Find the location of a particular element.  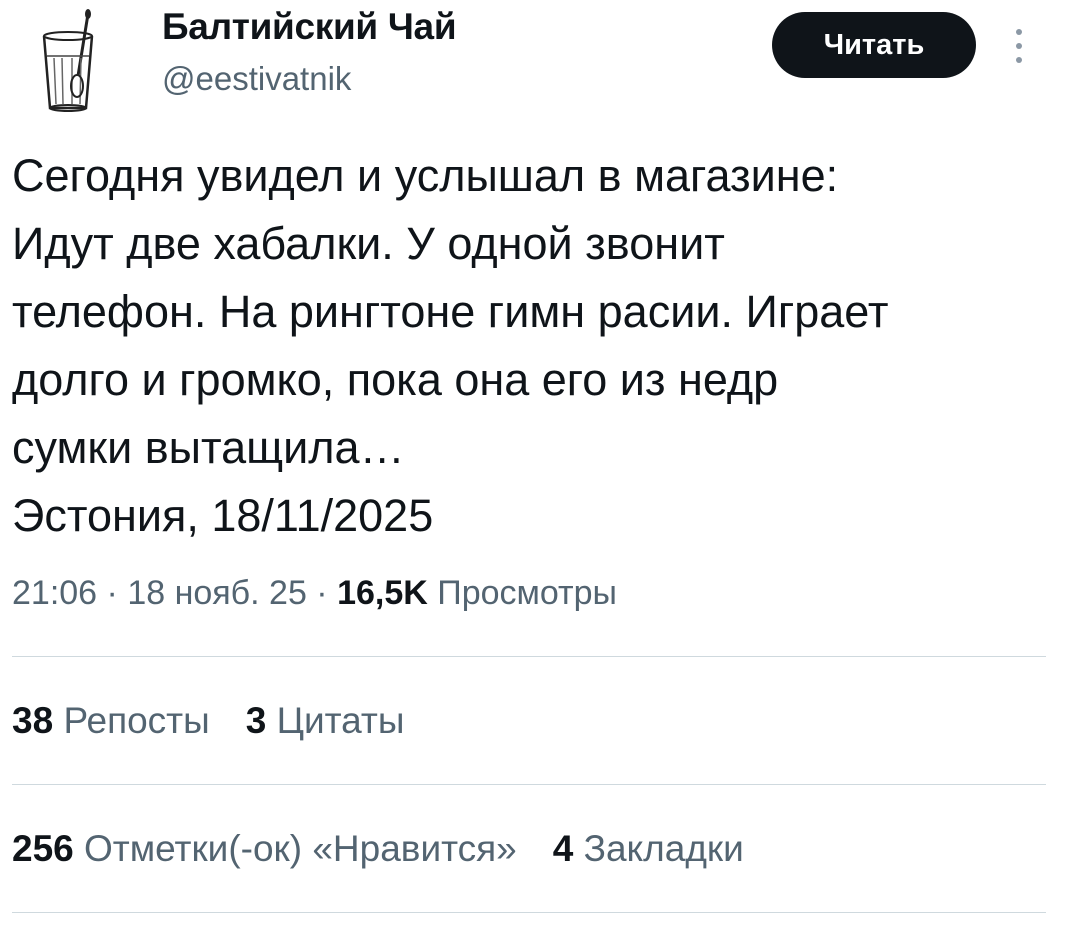

quotes-stat: 3 Цитаты is located at coordinates (325, 721).